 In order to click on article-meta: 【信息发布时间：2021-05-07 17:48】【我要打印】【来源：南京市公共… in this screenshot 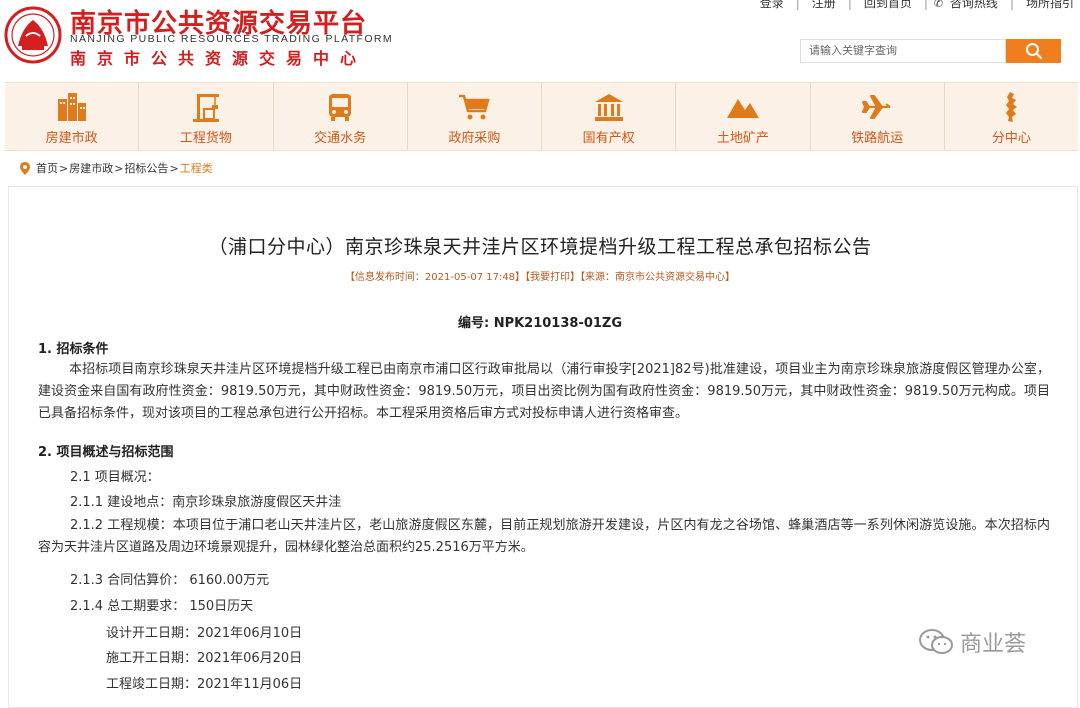, I will do `click(540, 275)`.